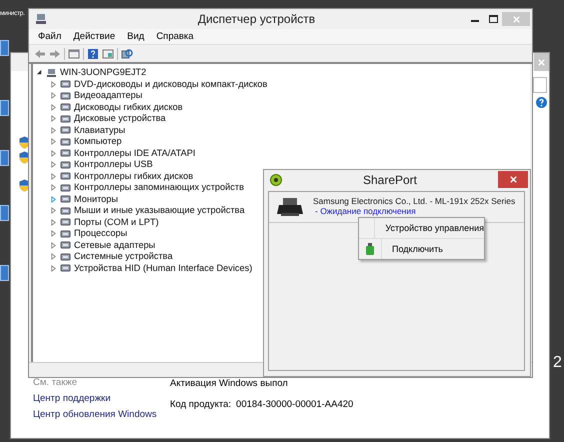  Describe the element at coordinates (229, 383) in the screenshot. I see `activation-text: Активация Windows выпол` at that location.